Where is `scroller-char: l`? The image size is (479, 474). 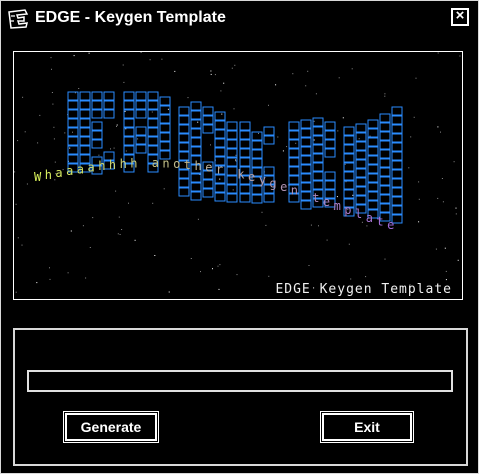 scroller-char: l is located at coordinates (358, 214).